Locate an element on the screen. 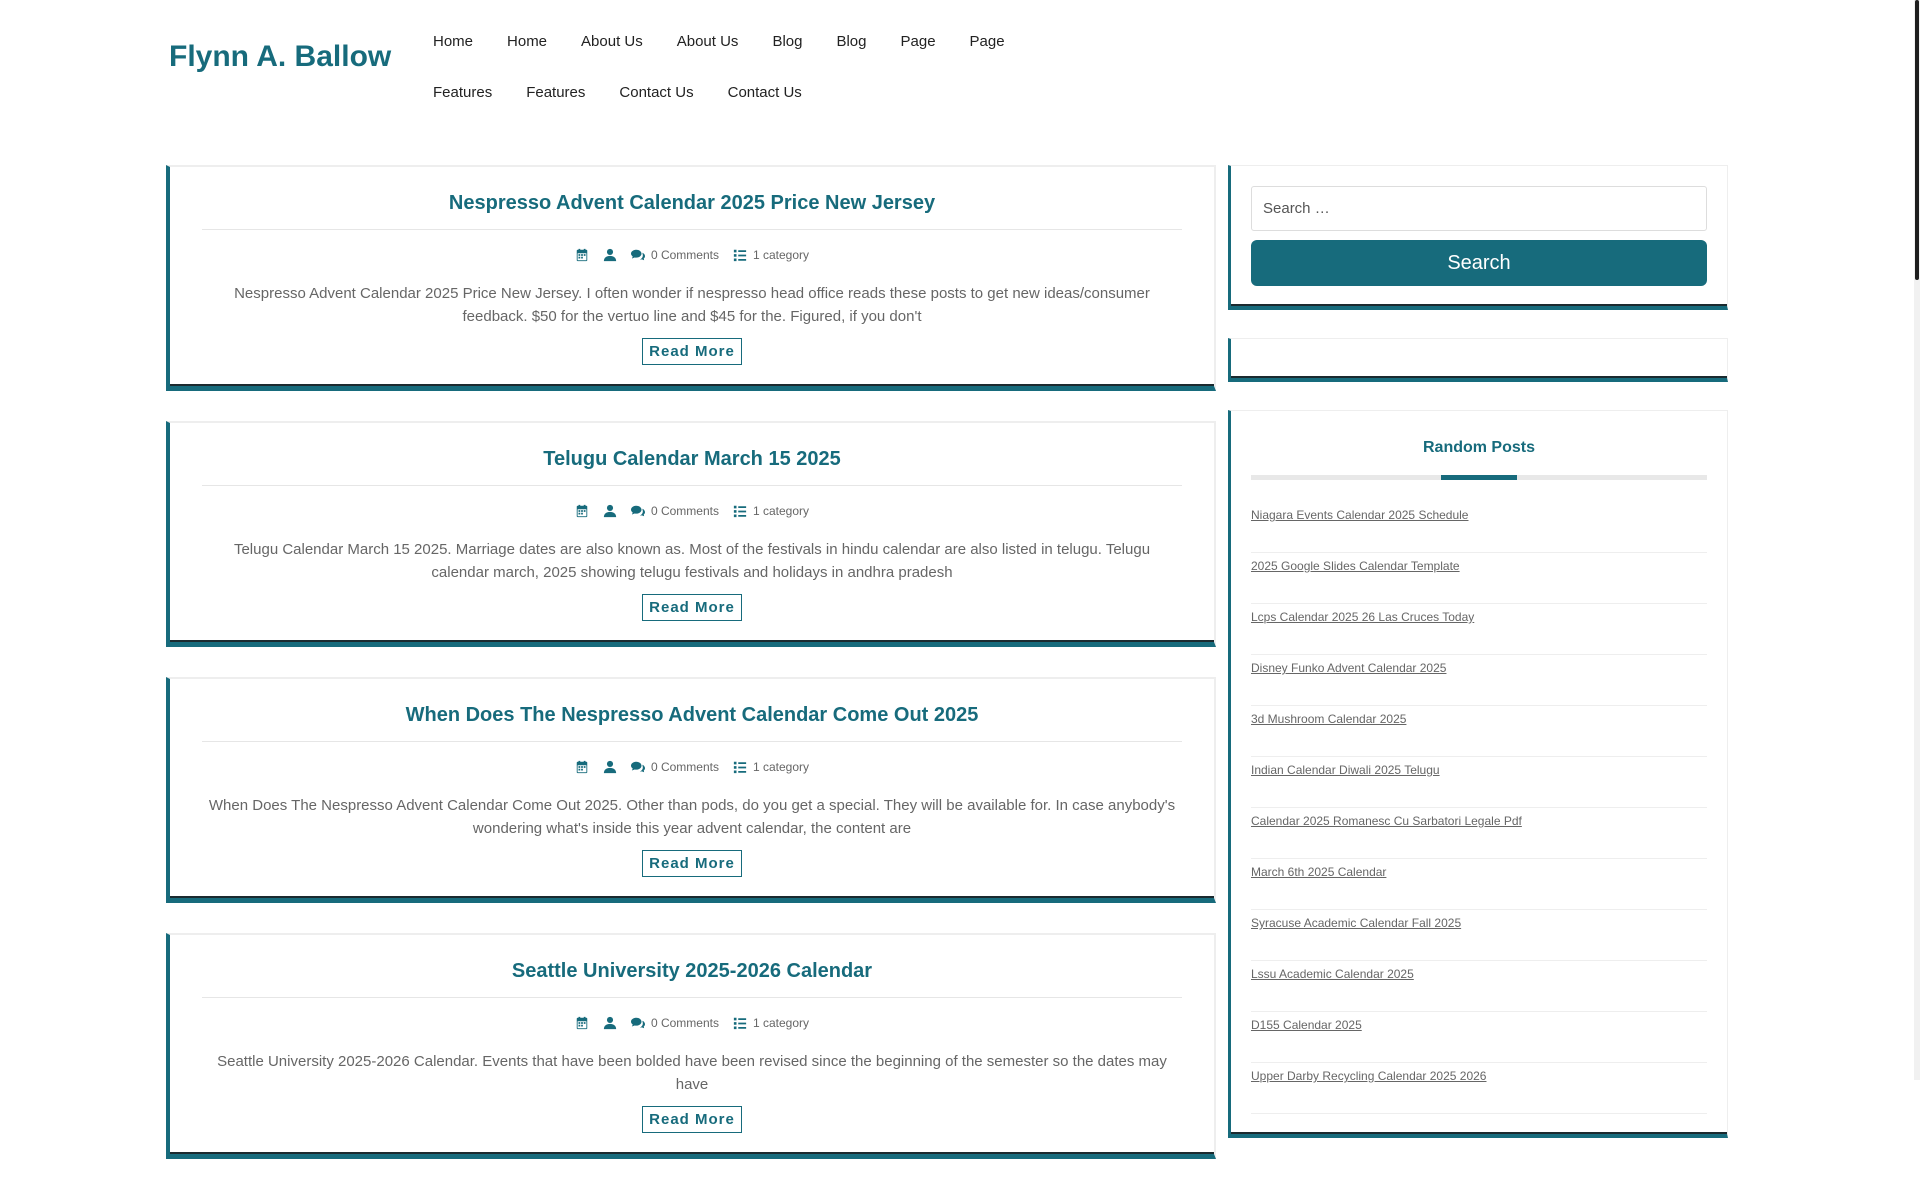 The width and height of the screenshot is (1920, 1189). nav-item-home: Home is located at coordinates (453, 41).